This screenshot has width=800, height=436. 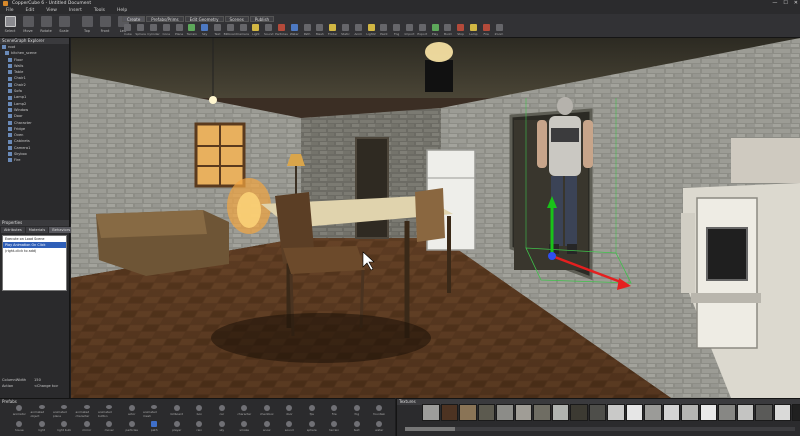 I want to click on tool-move-button: Move, so click(x=28, y=26).